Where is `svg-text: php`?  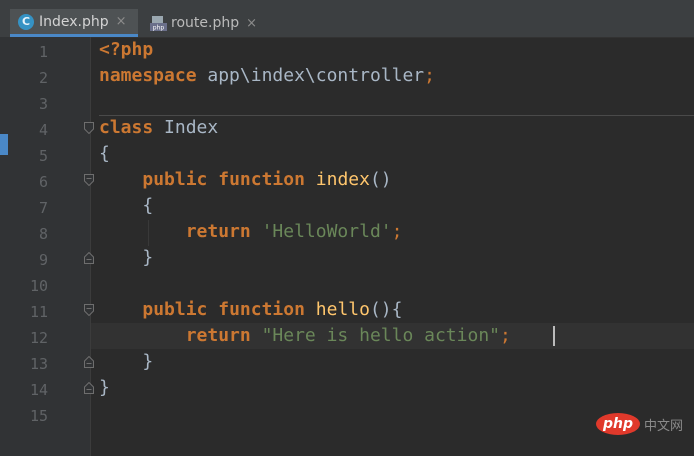 svg-text: php is located at coordinates (159, 27).